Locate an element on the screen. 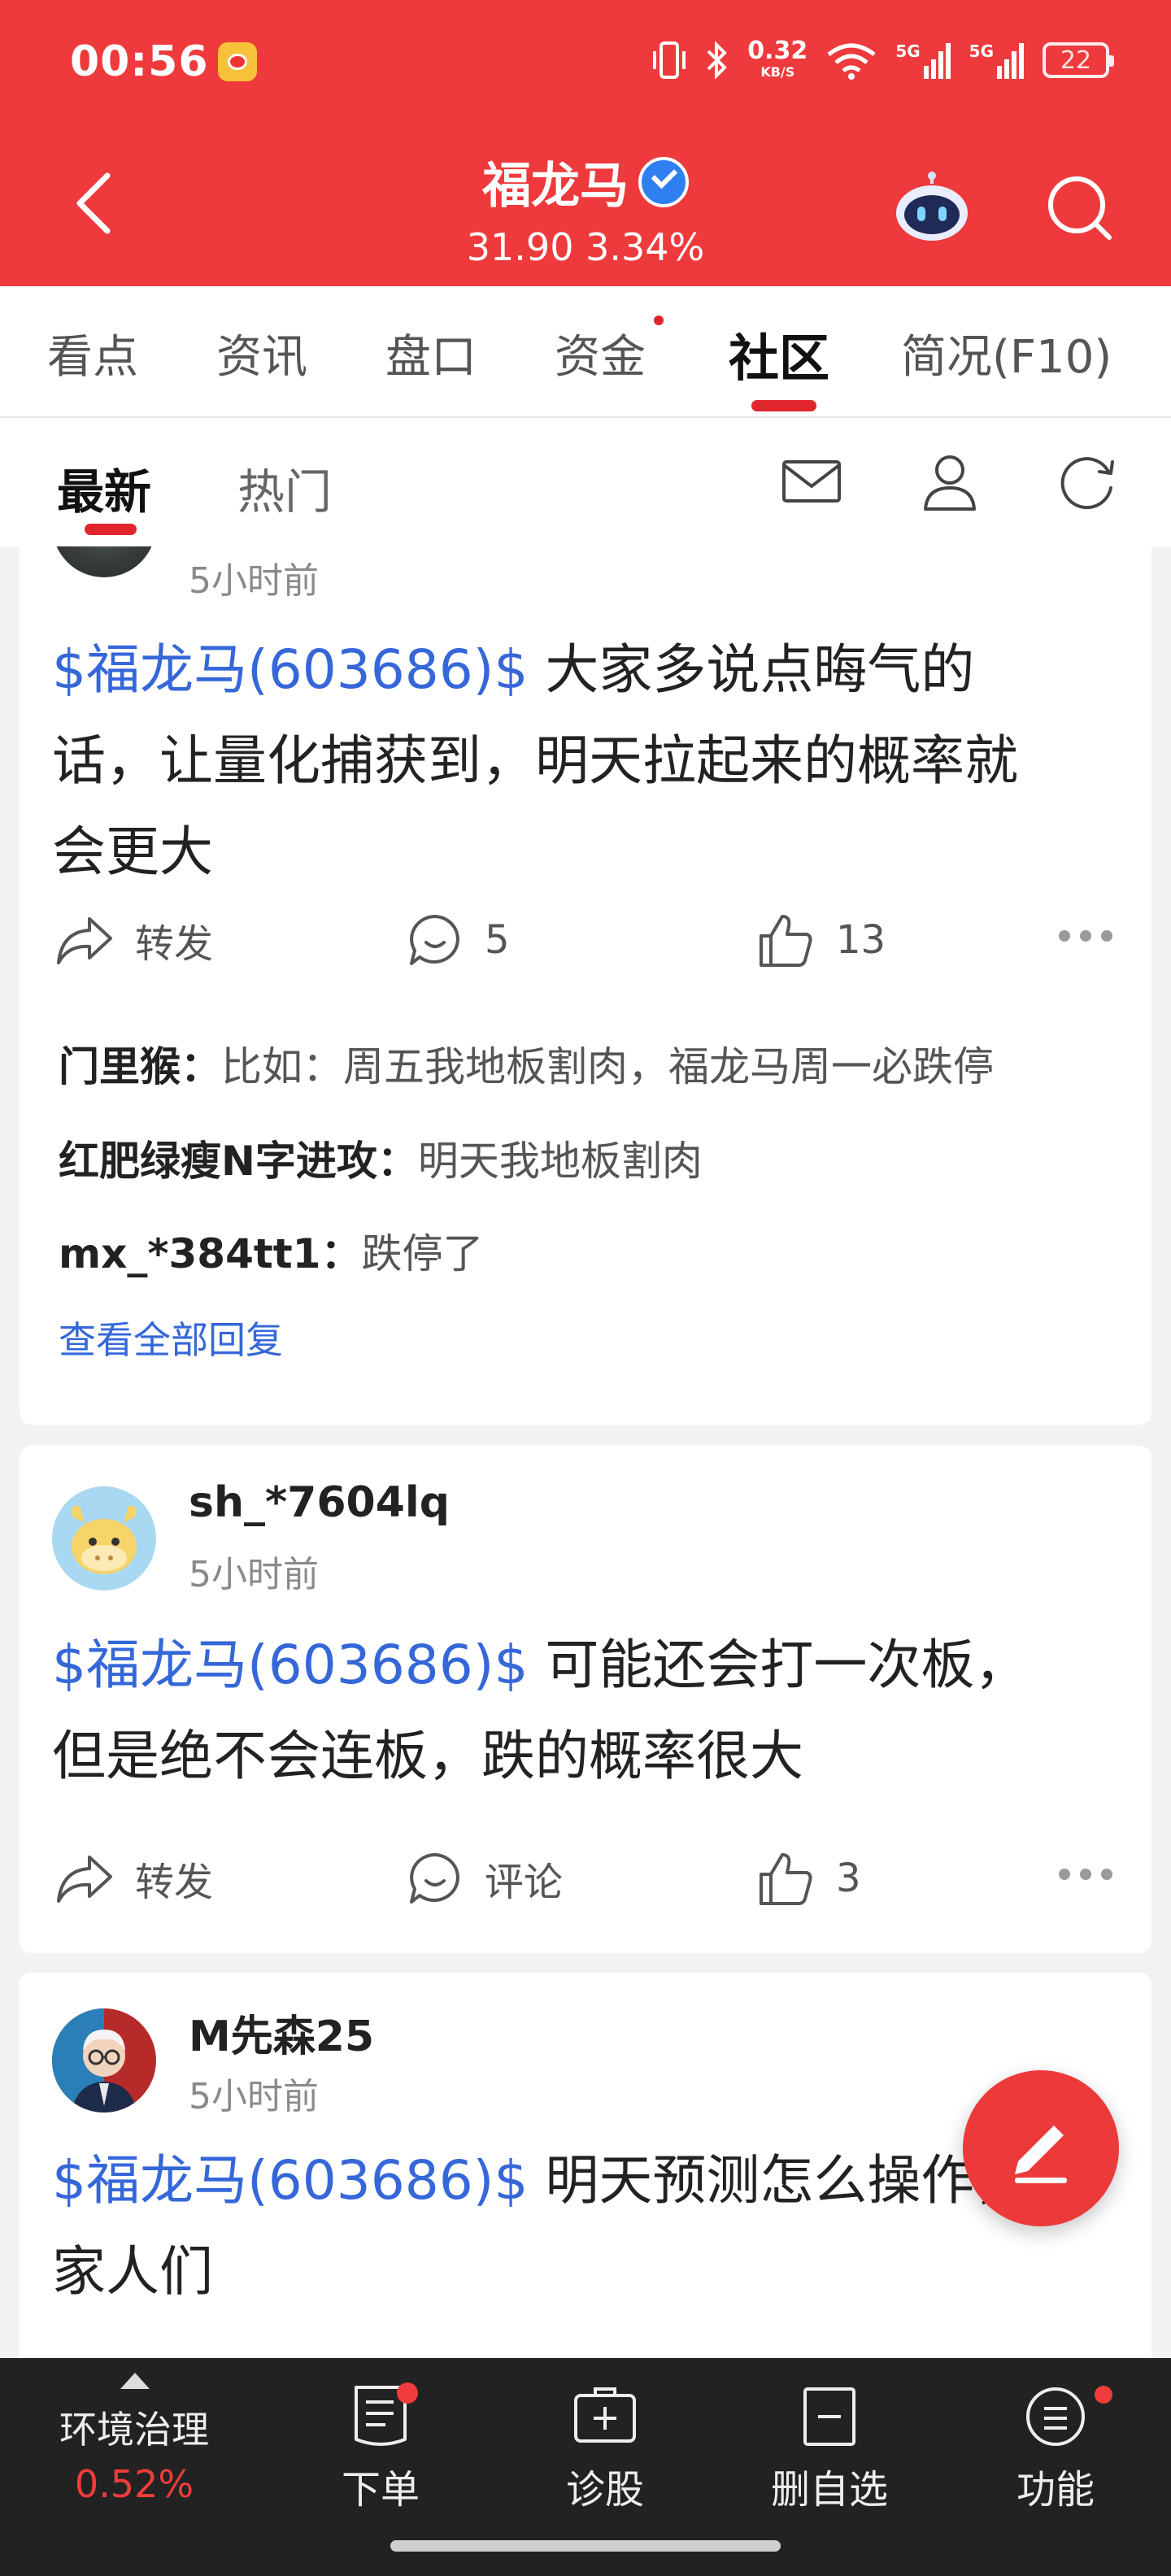  reply-item: 红肥绿瘦N字进攻：明天我地板割肉 is located at coordinates (381, 1158).